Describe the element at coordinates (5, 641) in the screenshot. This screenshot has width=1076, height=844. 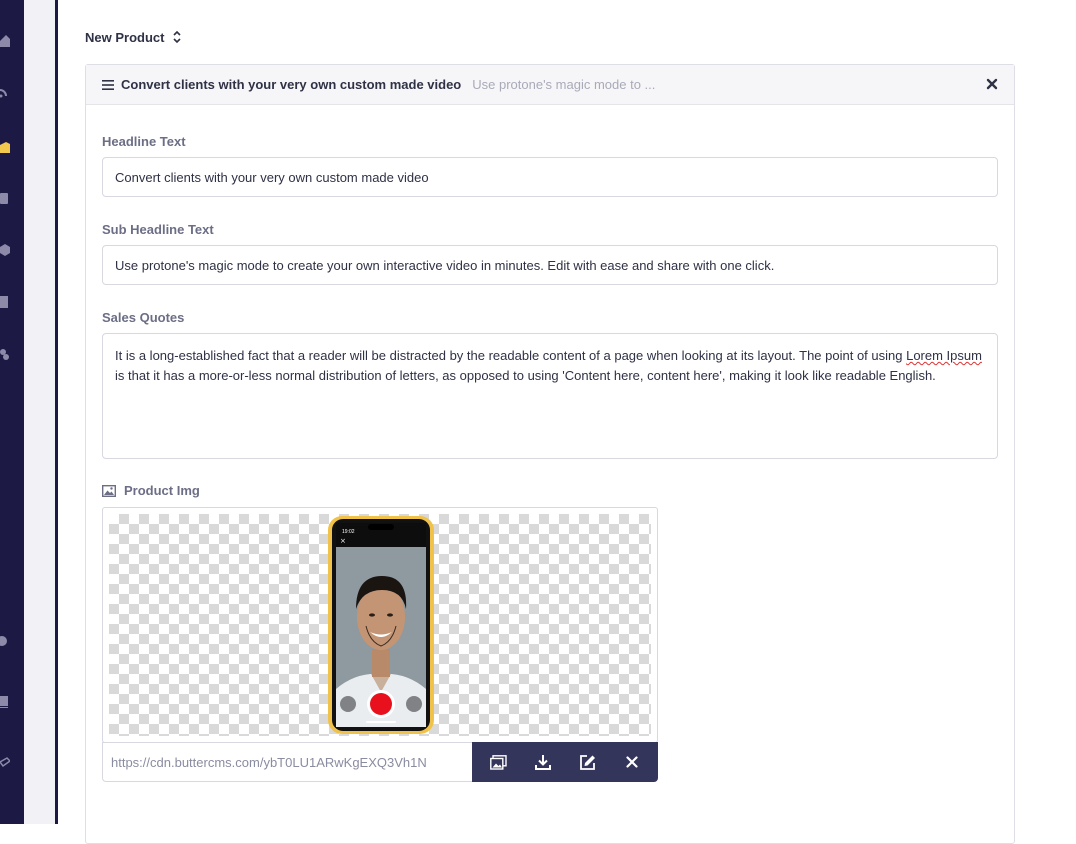
I see `help-icon` at that location.